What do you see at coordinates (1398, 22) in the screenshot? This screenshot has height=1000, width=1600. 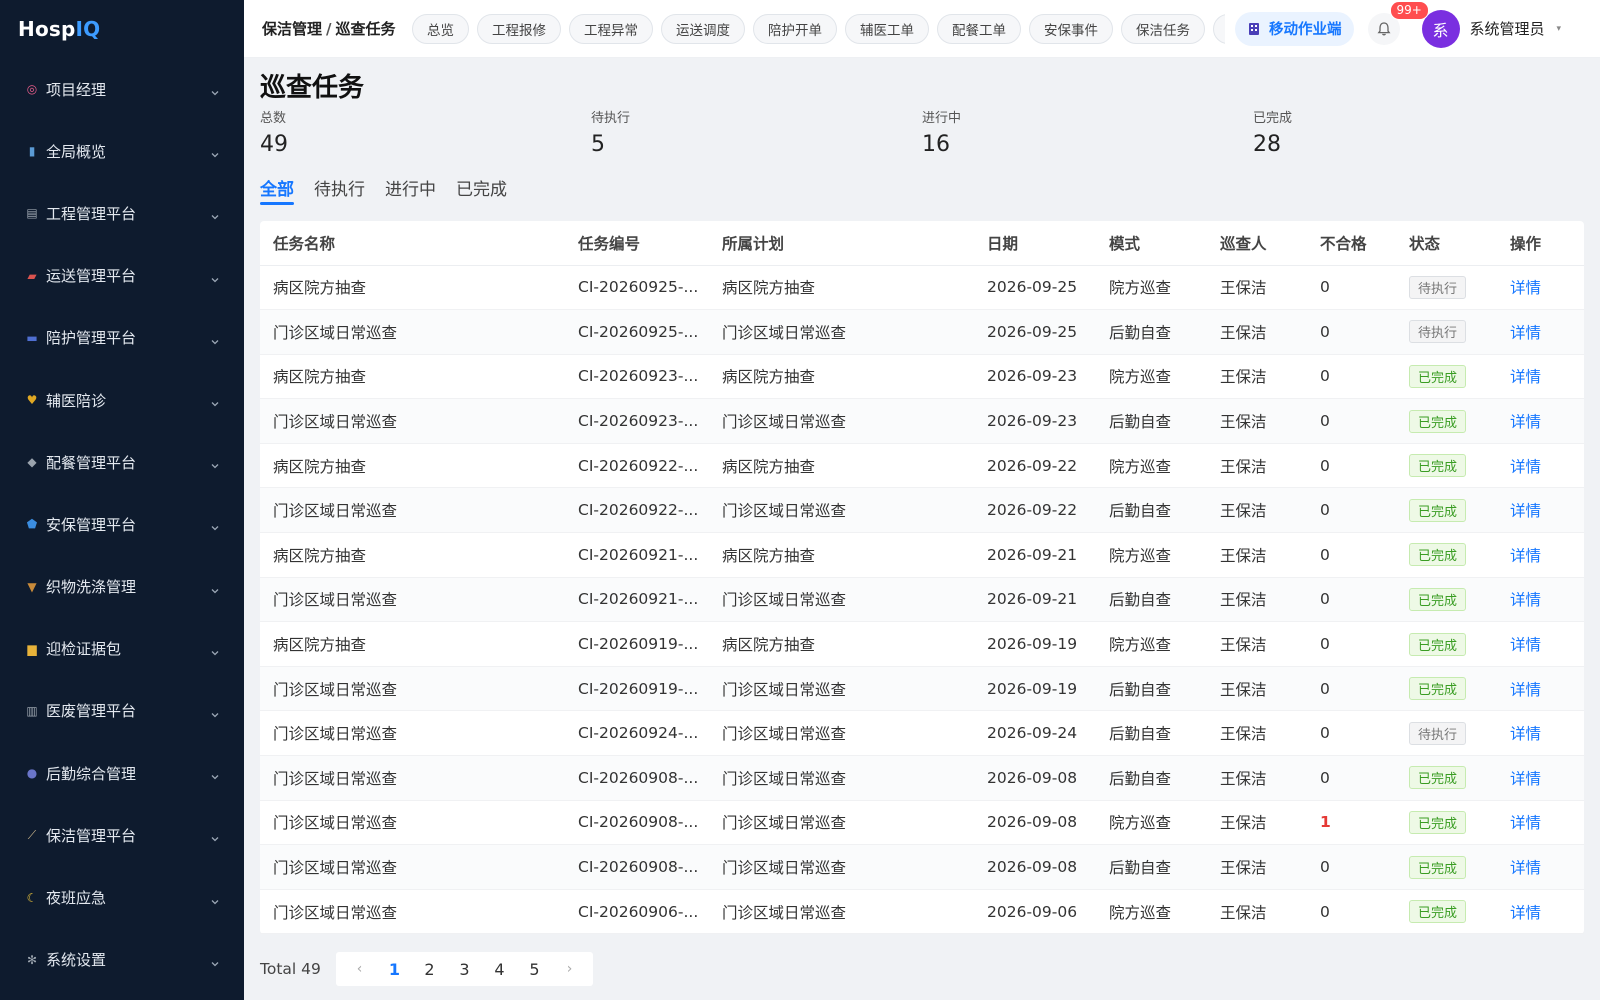 I see `notification-button: 99+` at bounding box center [1398, 22].